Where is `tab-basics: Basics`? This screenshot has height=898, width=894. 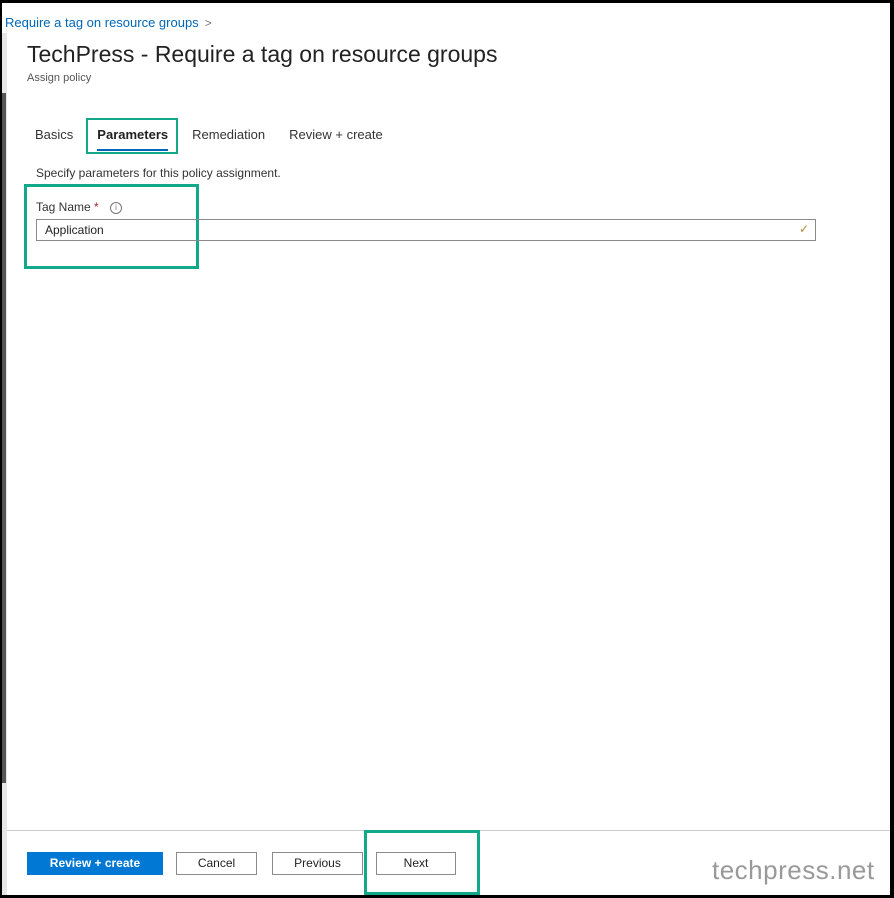 tab-basics: Basics is located at coordinates (54, 134).